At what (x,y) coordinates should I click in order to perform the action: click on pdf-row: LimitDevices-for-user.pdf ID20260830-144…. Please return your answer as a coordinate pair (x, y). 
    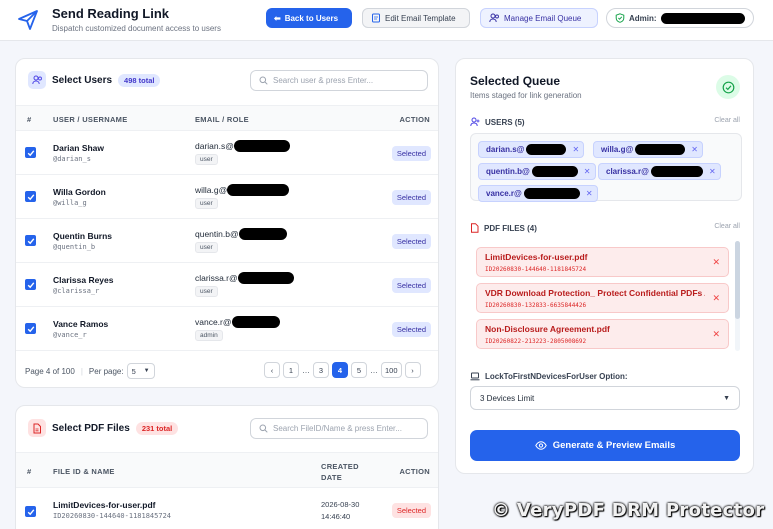
    Looking at the image, I should click on (227, 508).